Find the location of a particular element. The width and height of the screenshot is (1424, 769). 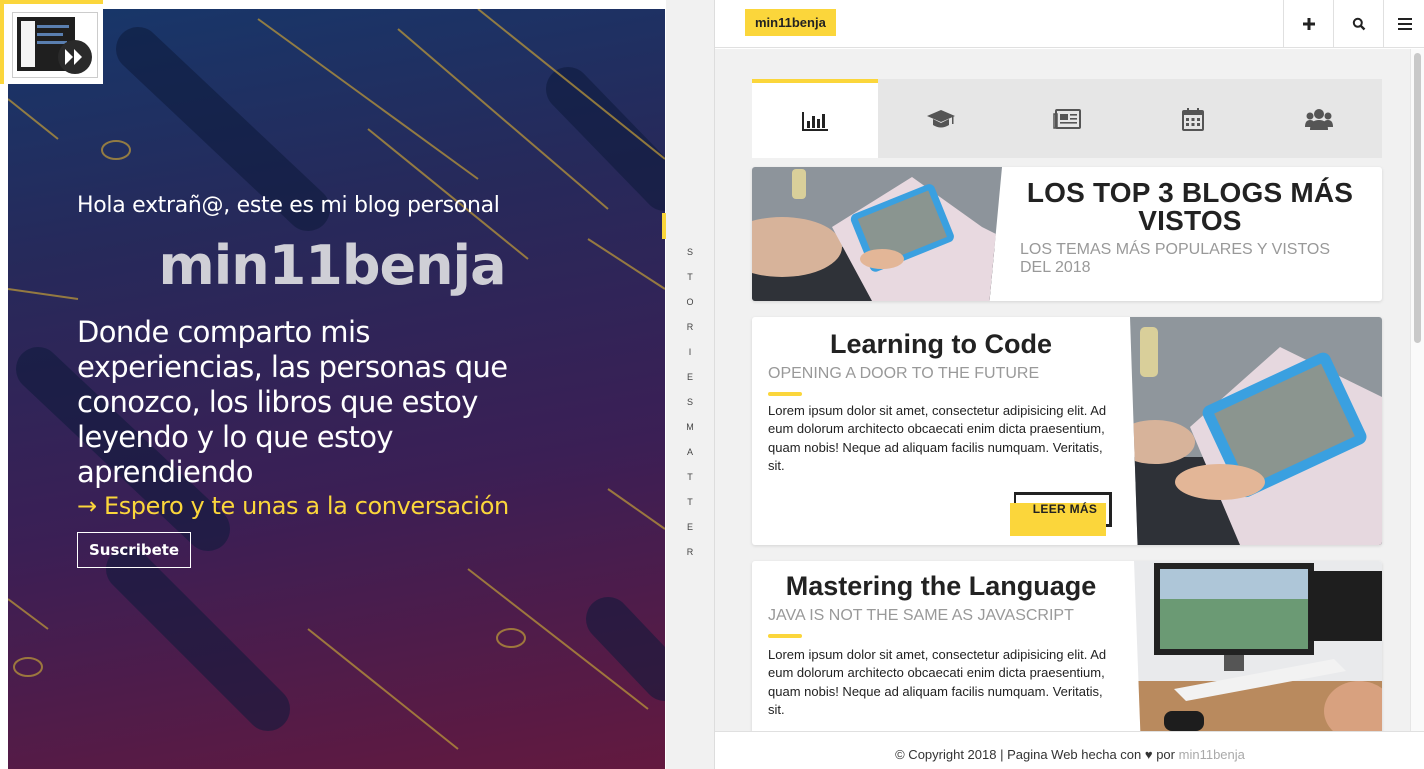

tab-stats is located at coordinates (815, 118).